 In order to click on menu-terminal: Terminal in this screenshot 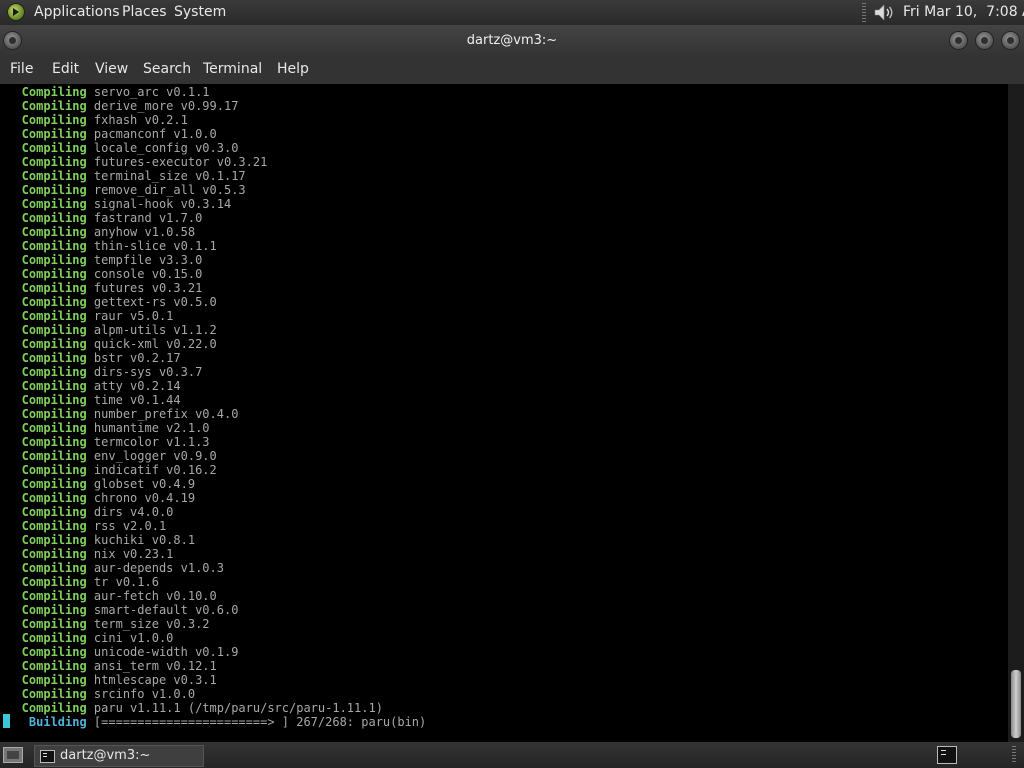, I will do `click(232, 69)`.